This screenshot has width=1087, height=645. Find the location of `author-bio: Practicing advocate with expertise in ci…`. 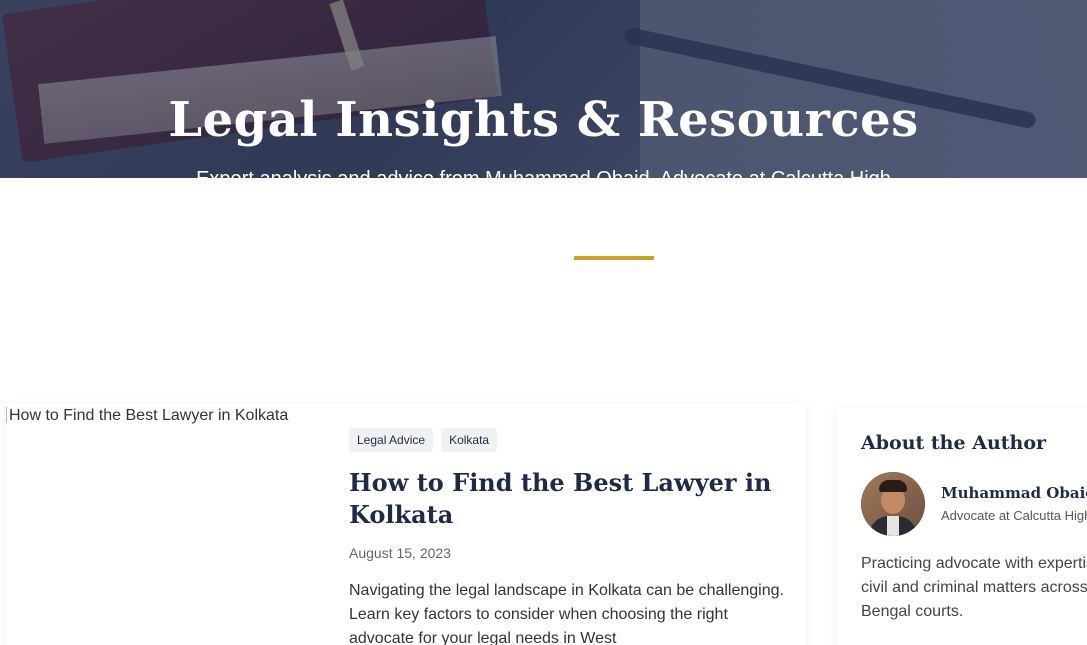

author-bio: Practicing advocate with expertise in ci… is located at coordinates (974, 587).